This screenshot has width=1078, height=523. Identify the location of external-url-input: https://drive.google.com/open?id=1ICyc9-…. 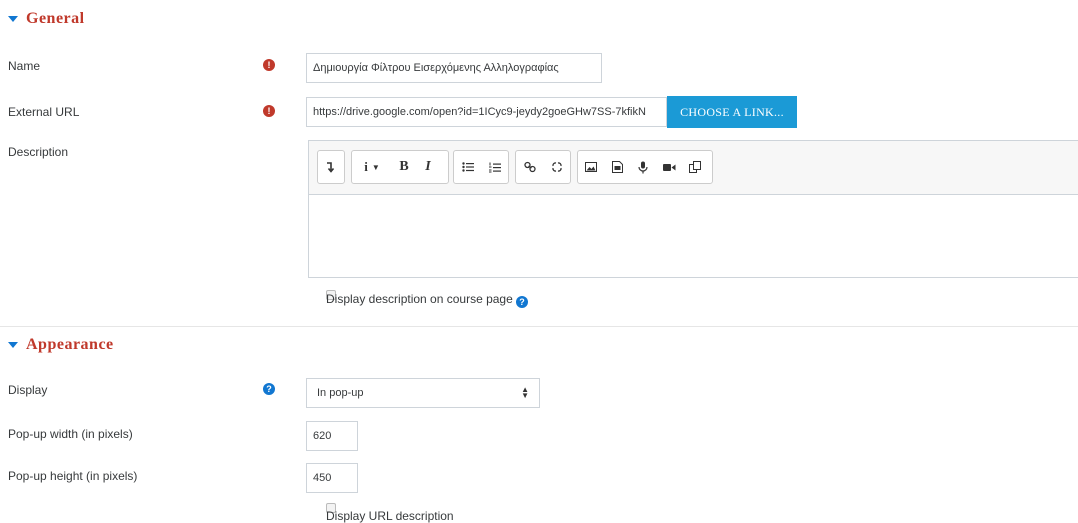
(486, 112).